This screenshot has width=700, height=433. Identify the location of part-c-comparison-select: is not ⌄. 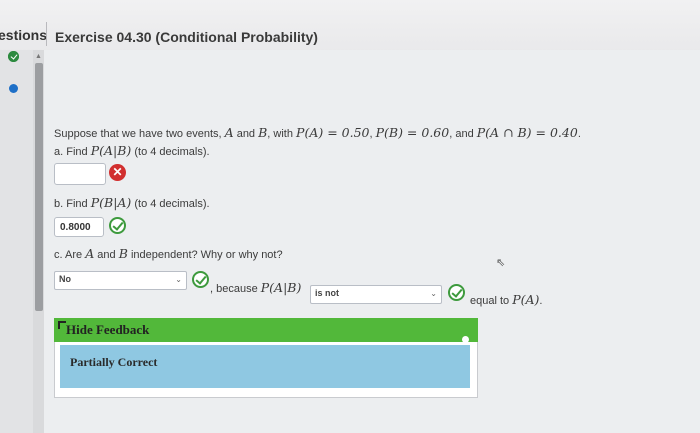
(376, 294).